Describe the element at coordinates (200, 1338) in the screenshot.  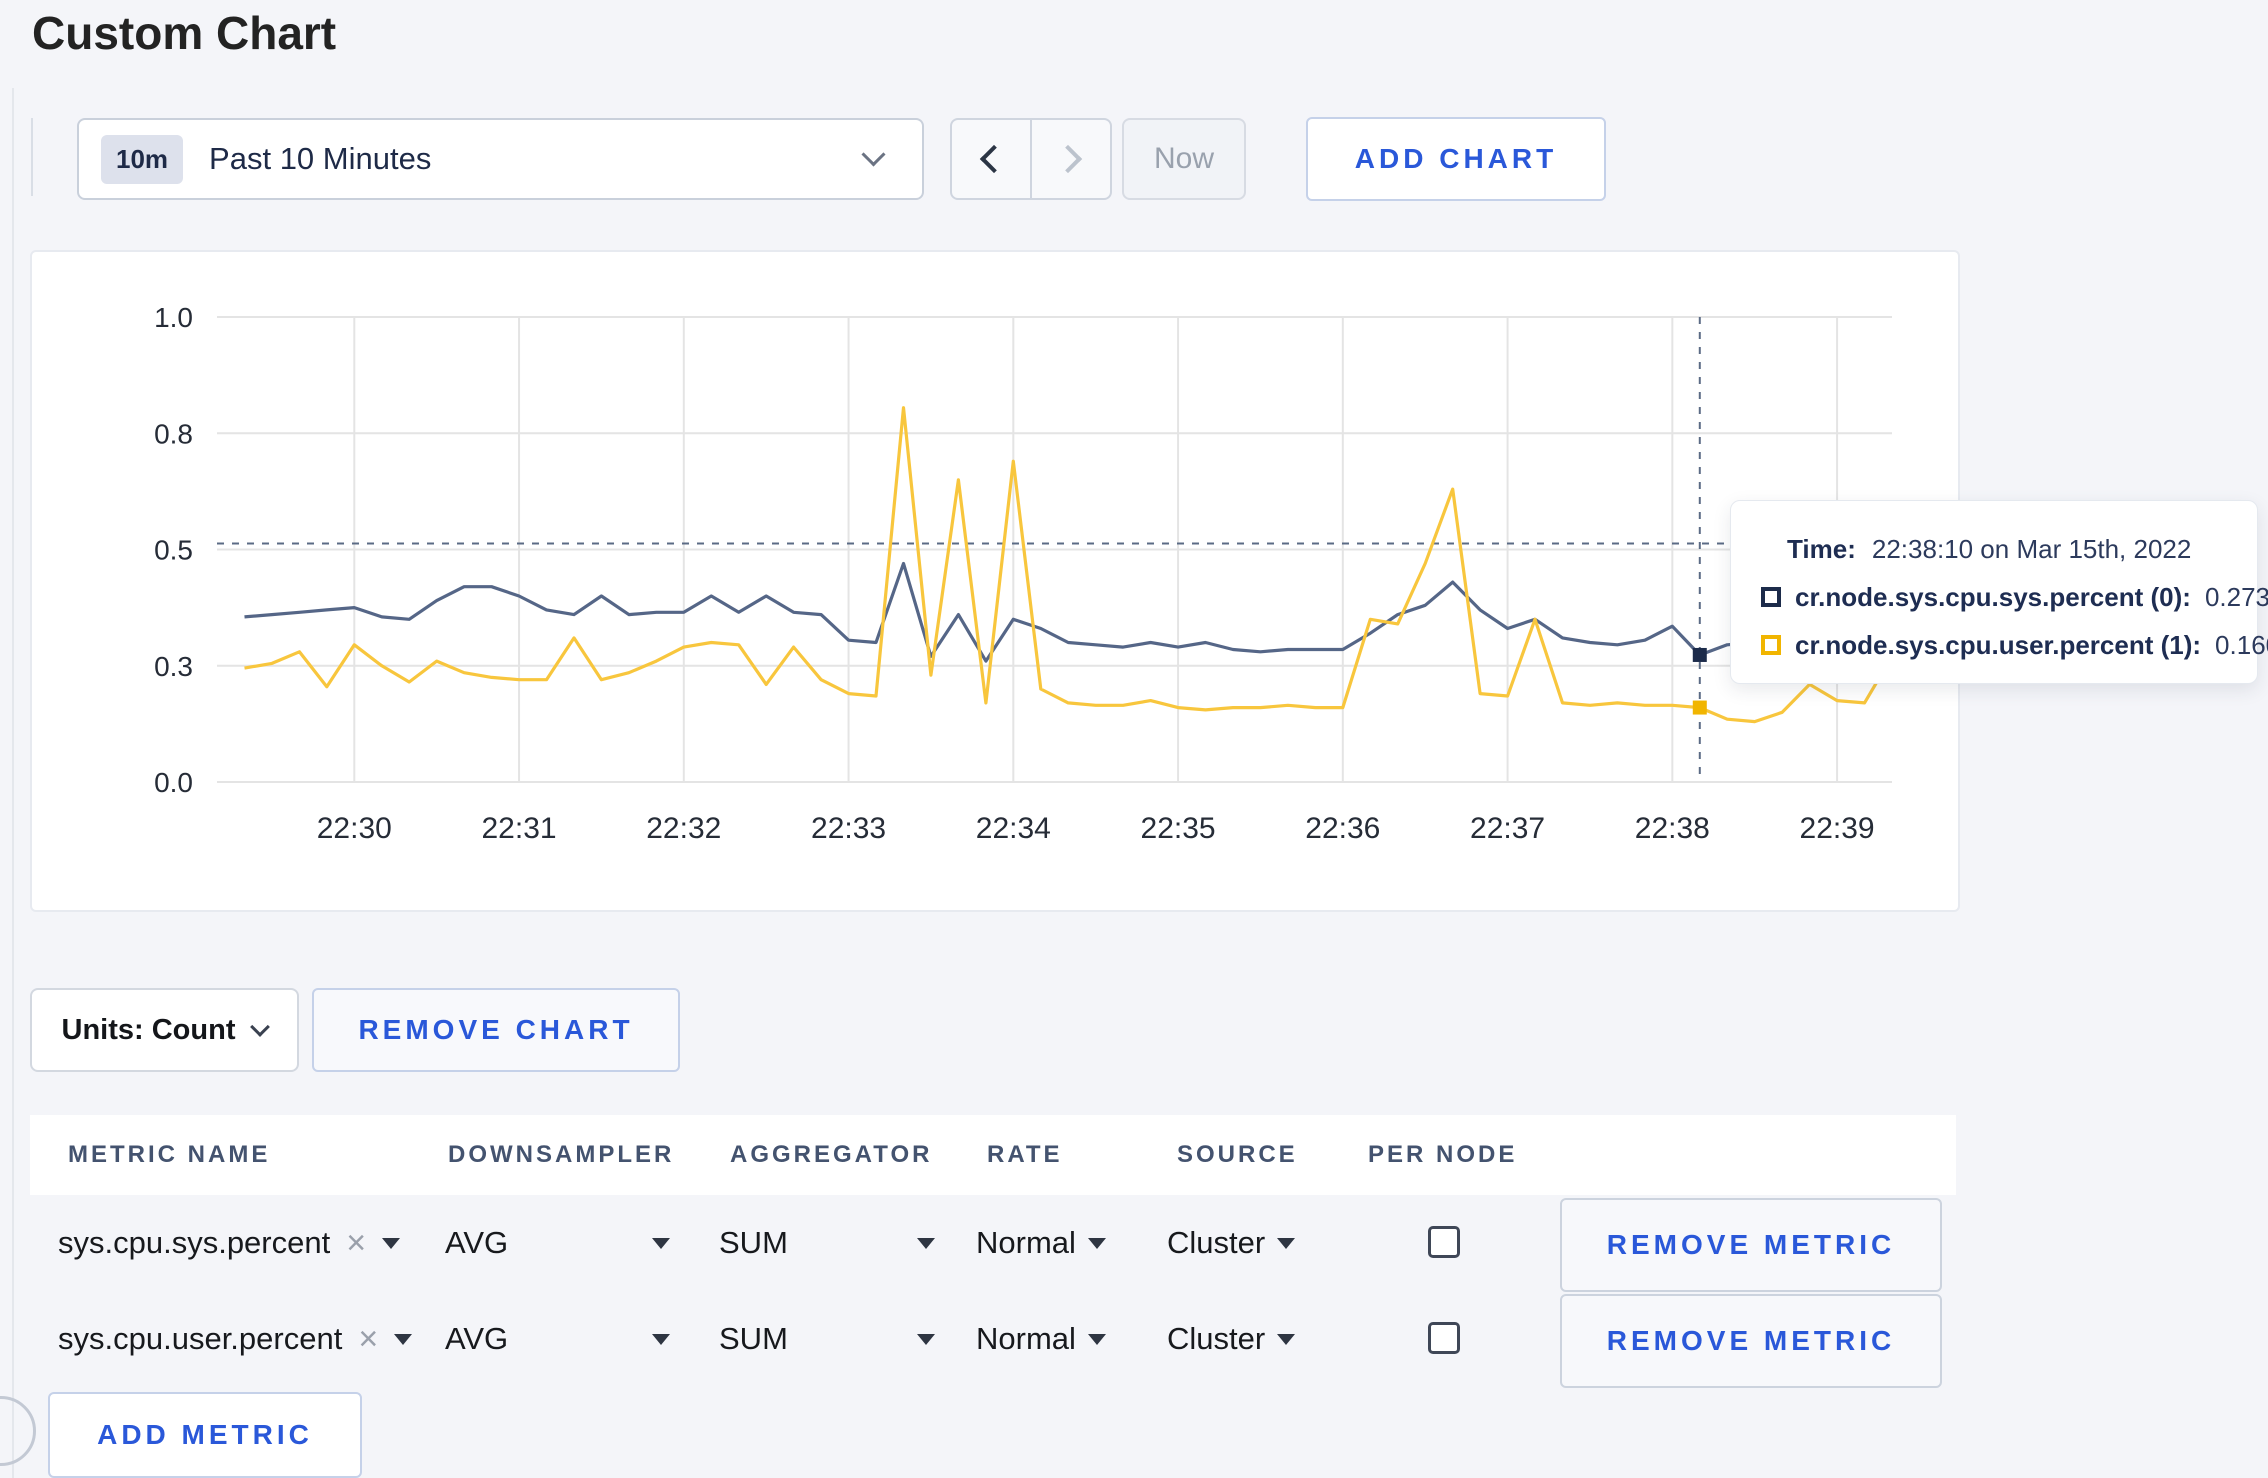
I see `metric-name-value: sys.cpu.user.percent` at that location.